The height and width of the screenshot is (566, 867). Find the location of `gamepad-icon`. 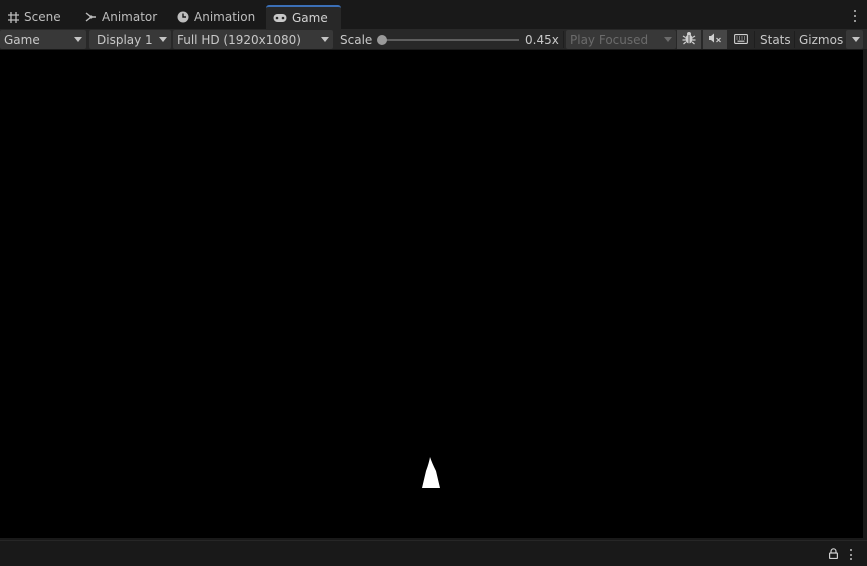

gamepad-icon is located at coordinates (280, 18).